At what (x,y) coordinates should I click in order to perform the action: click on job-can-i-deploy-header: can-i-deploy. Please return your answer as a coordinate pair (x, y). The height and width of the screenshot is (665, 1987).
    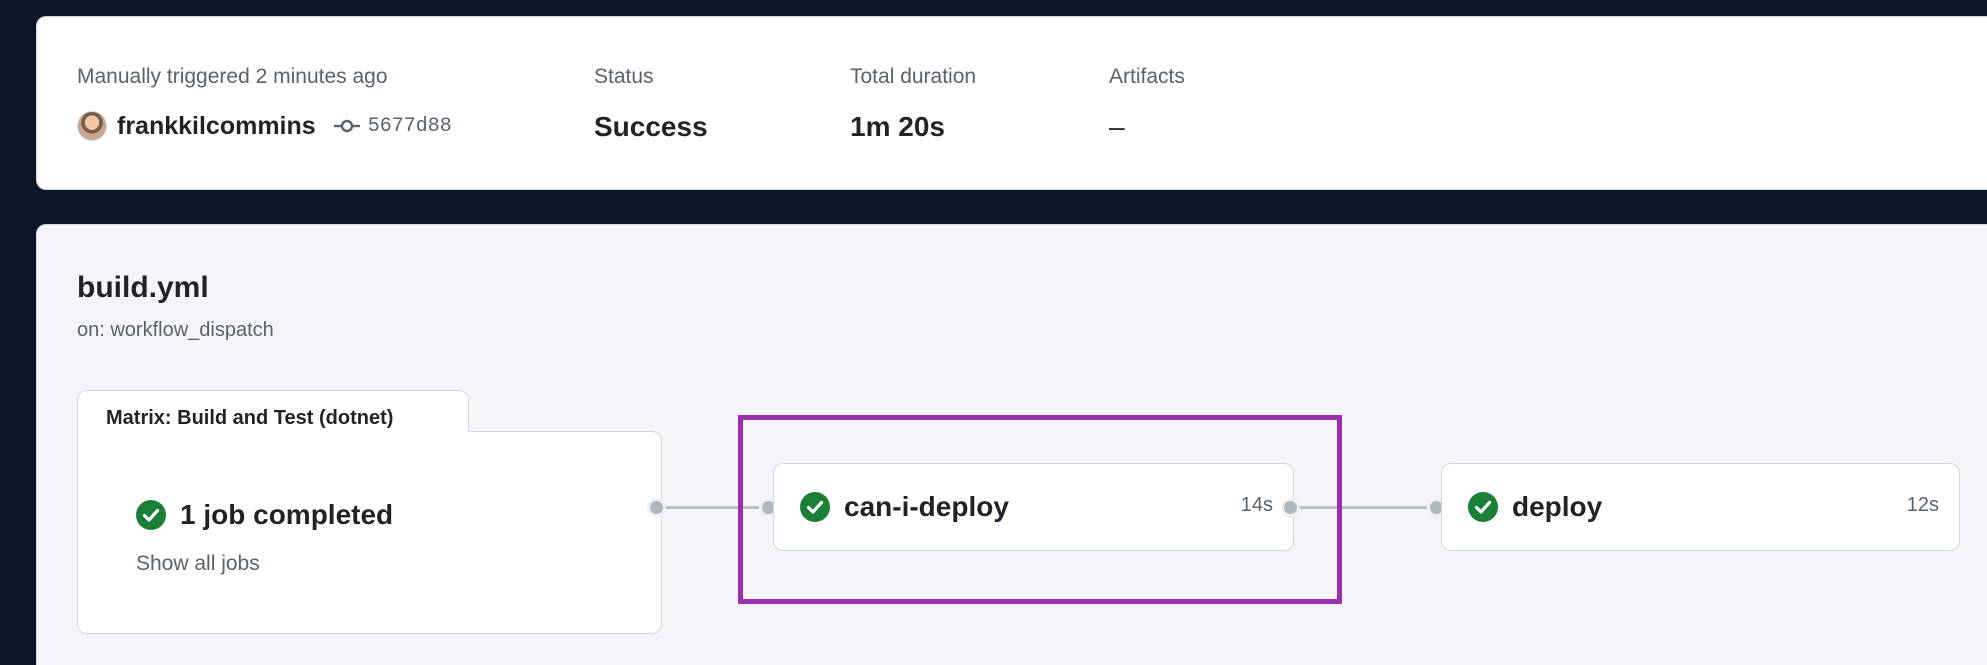
    Looking at the image, I should click on (904, 507).